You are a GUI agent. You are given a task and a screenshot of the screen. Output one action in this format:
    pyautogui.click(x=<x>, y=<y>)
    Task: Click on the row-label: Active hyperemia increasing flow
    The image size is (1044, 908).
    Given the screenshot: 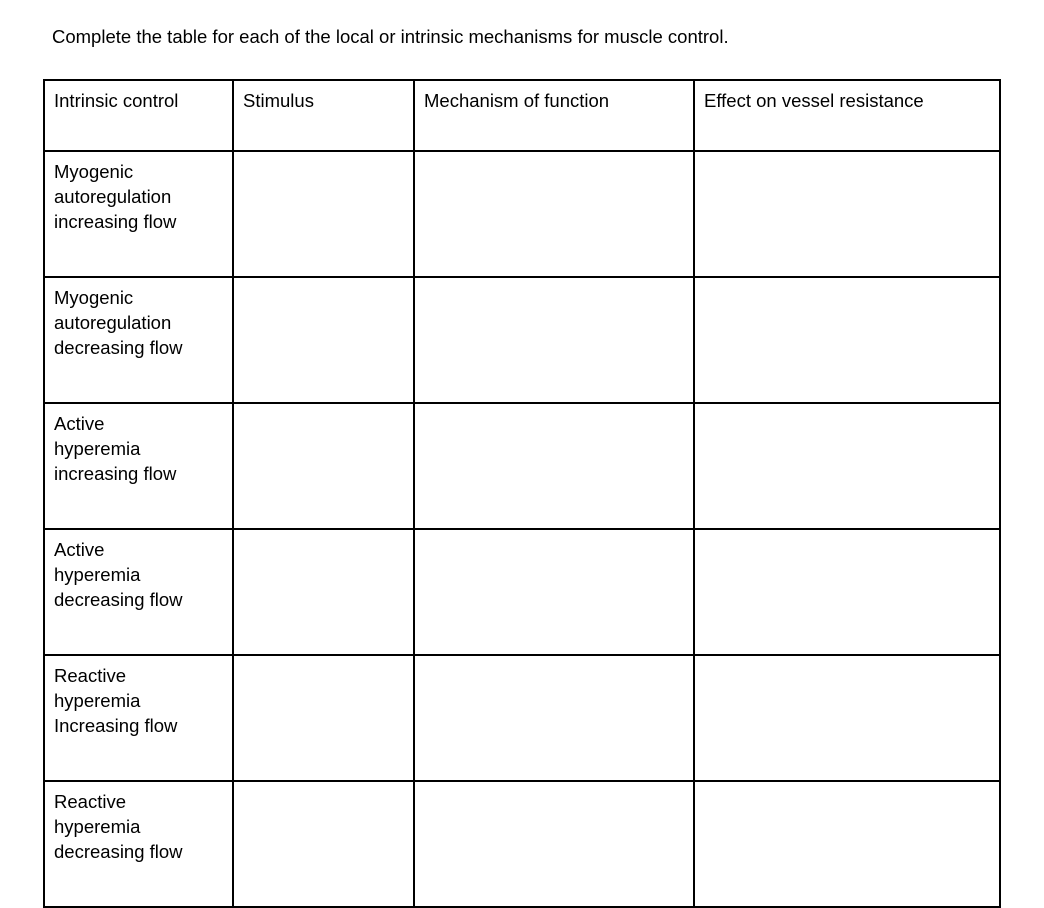 What is the action you would take?
    pyautogui.click(x=115, y=448)
    